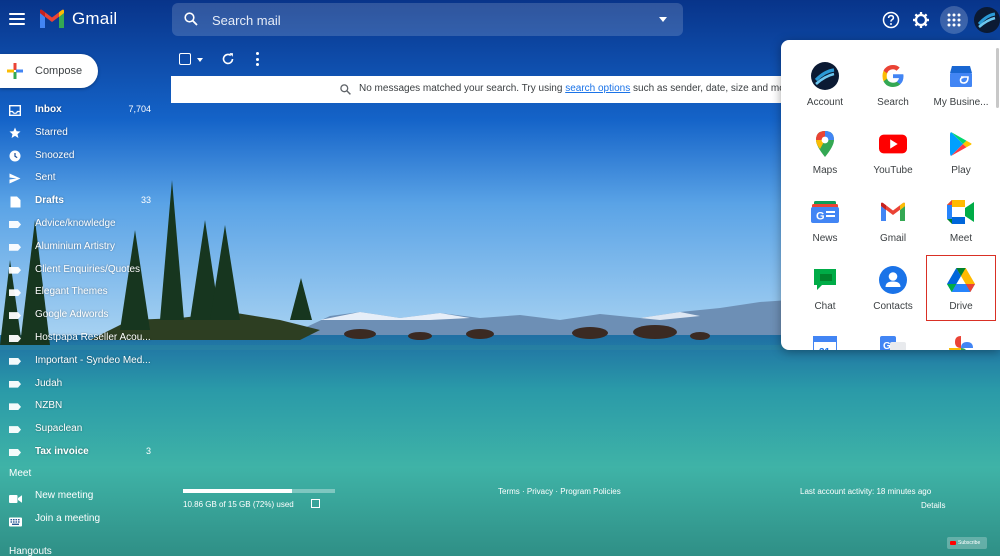 The height and width of the screenshot is (556, 1000). What do you see at coordinates (80, 224) in the screenshot?
I see `sidebar-item-advice-knowledge: Advice/knowledge` at bounding box center [80, 224].